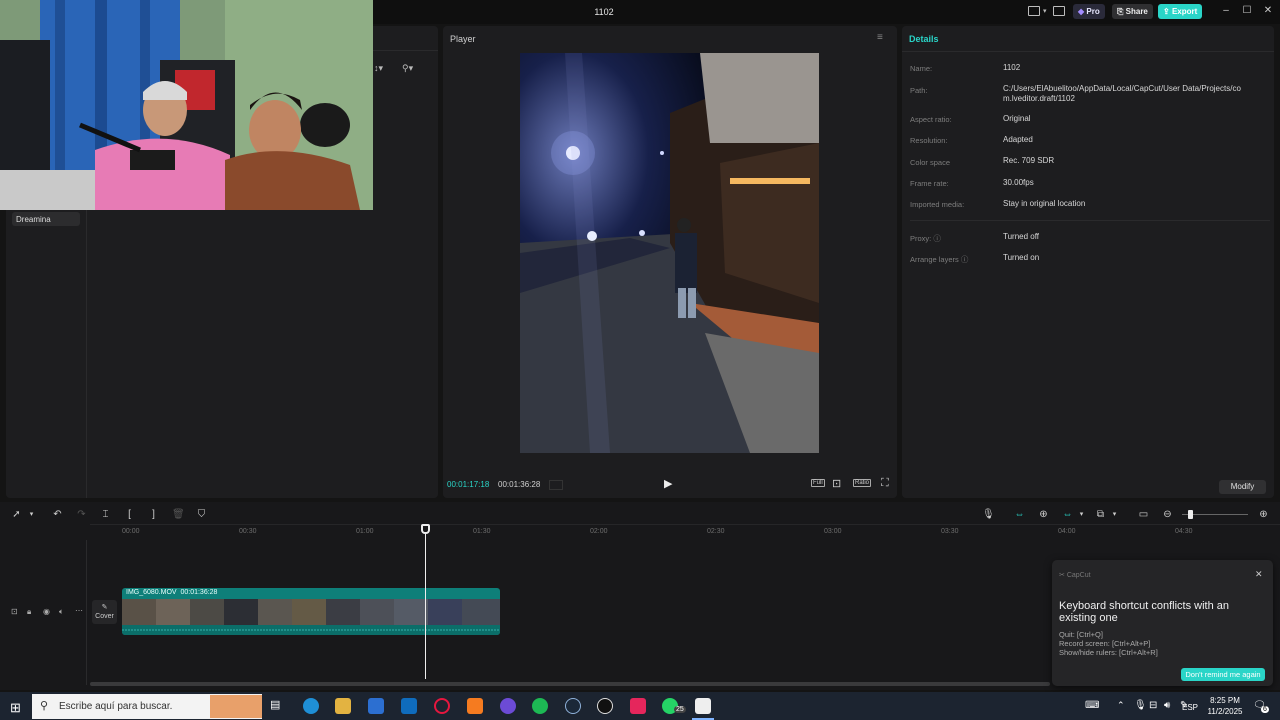  Describe the element at coordinates (1180, 11) in the screenshot. I see `export-button: ⇪ Export` at that location.